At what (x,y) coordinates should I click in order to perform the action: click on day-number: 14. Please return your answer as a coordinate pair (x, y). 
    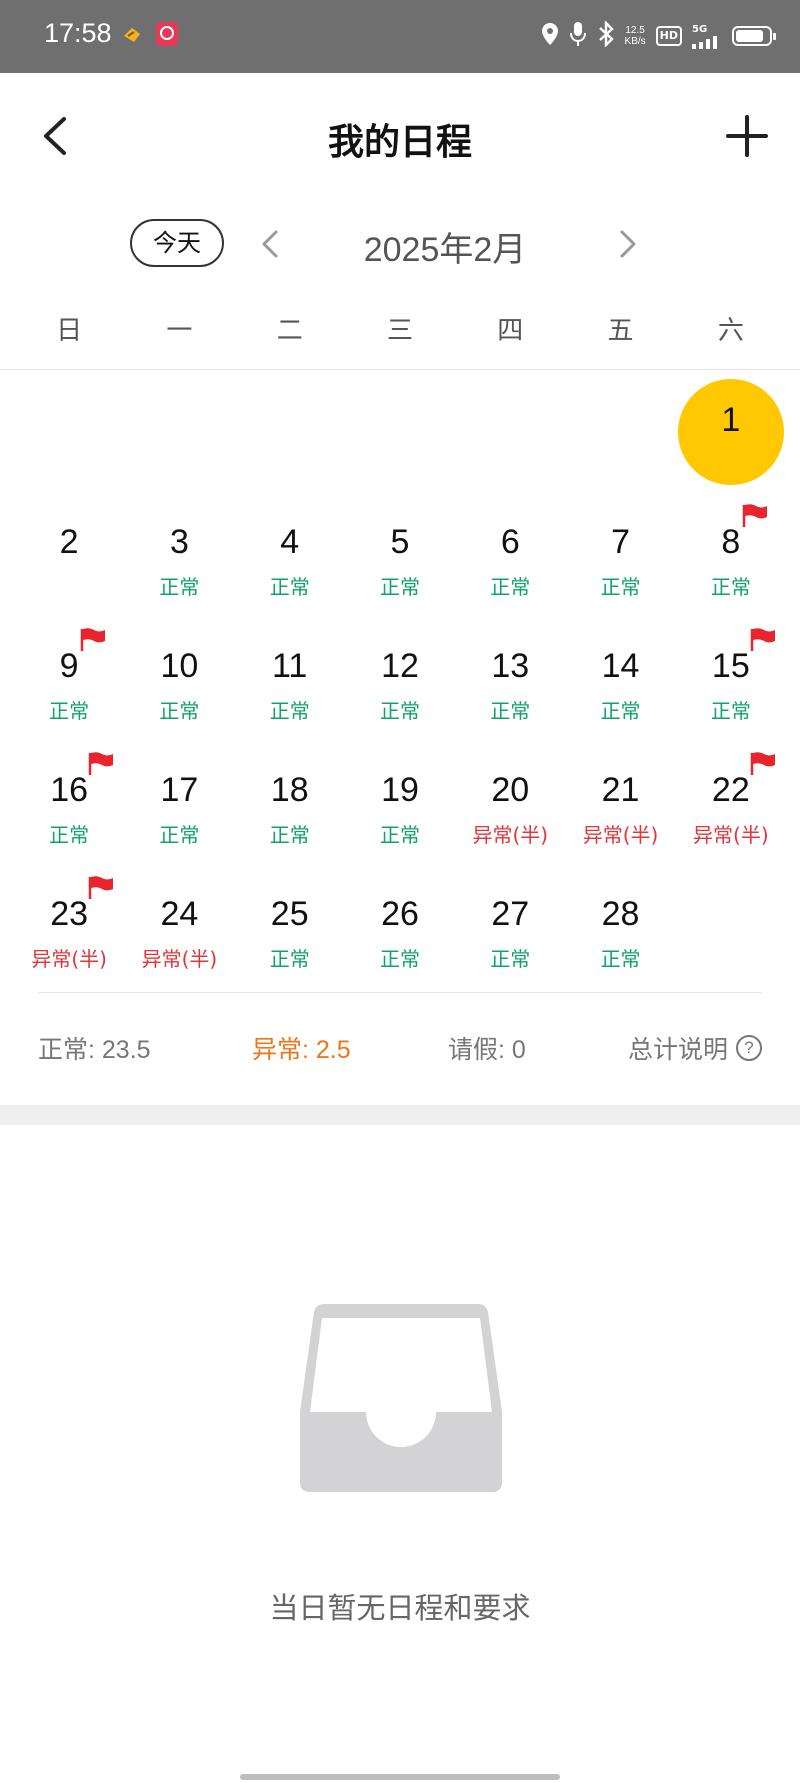
    Looking at the image, I should click on (620, 666).